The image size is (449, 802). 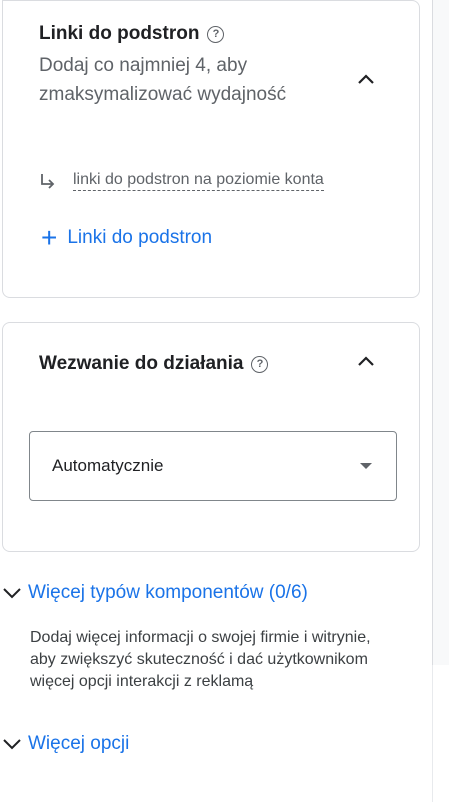 What do you see at coordinates (198, 181) in the screenshot?
I see `account-level-sitelinks-link: linki do podstron na poziomie konta` at bounding box center [198, 181].